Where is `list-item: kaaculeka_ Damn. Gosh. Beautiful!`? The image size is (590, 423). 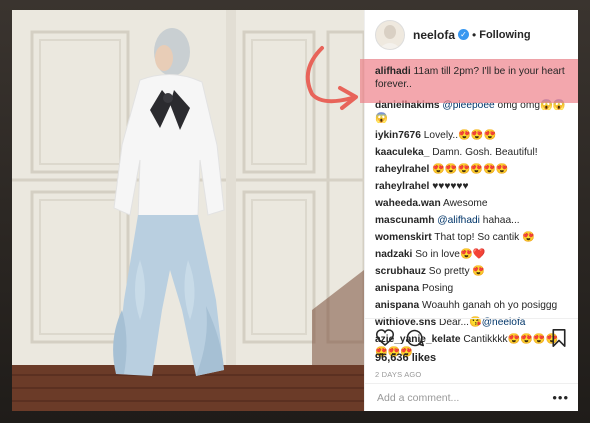
list-item: kaaculeka_ Damn. Gosh. Beautiful! is located at coordinates (472, 152).